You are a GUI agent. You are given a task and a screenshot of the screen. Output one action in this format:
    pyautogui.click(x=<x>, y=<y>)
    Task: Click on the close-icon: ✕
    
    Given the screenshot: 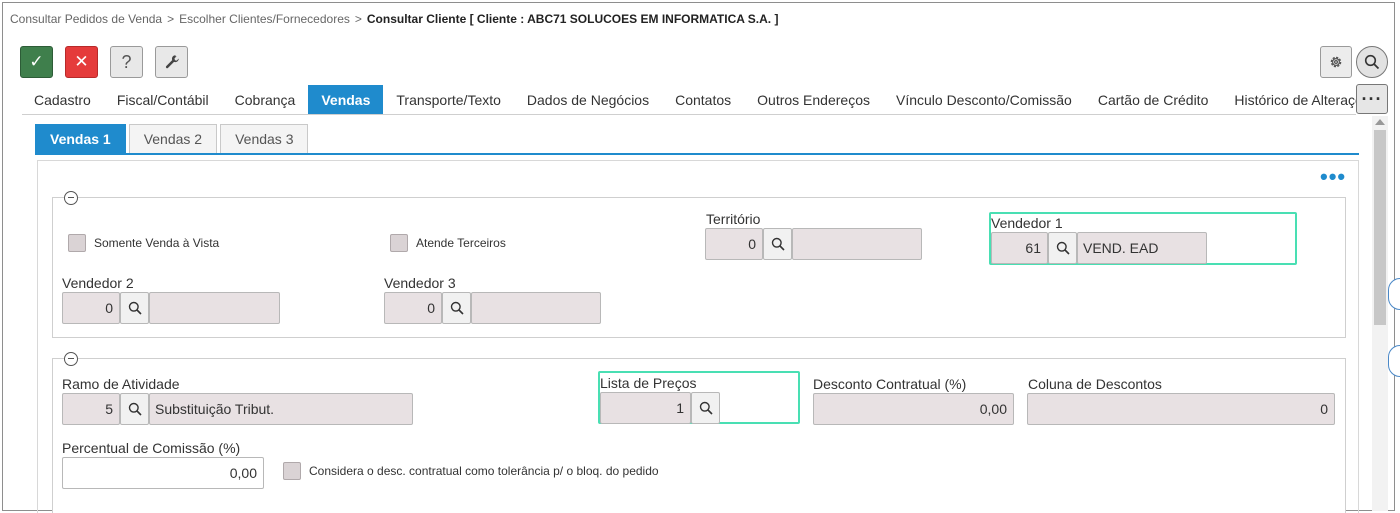 What is the action you would take?
    pyautogui.click(x=81, y=61)
    